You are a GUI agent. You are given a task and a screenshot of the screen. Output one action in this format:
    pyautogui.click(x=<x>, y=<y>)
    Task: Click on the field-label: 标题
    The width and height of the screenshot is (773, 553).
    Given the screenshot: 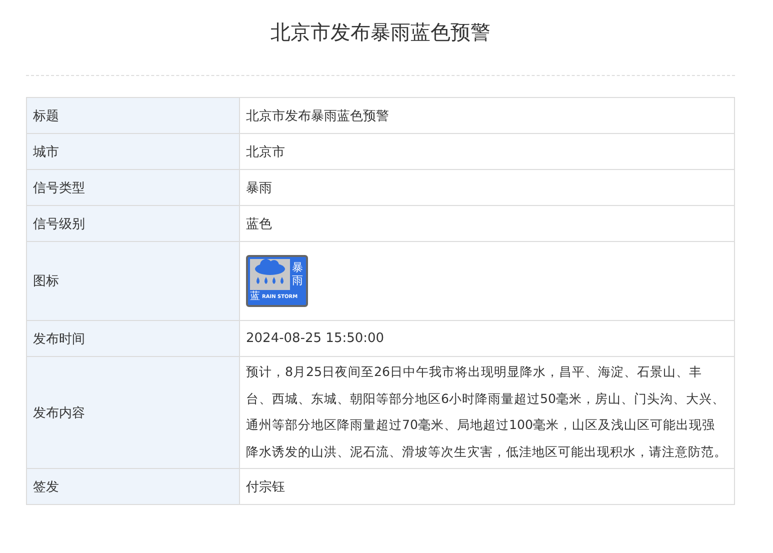 What is the action you would take?
    pyautogui.click(x=133, y=116)
    